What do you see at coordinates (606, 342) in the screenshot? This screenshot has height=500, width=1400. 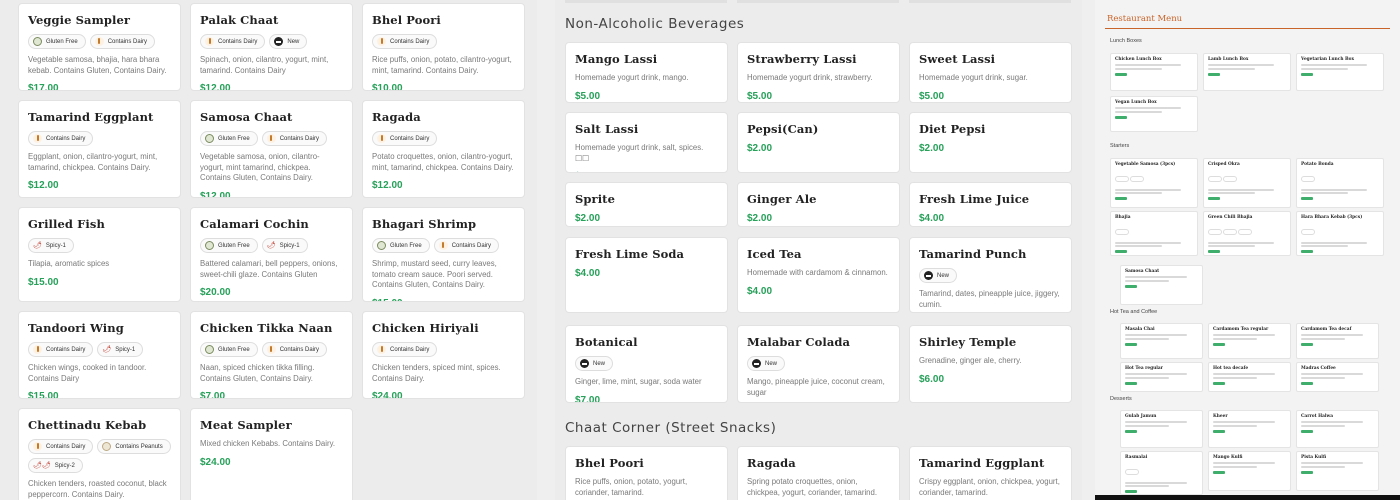 I see `item-name: Botanical` at bounding box center [606, 342].